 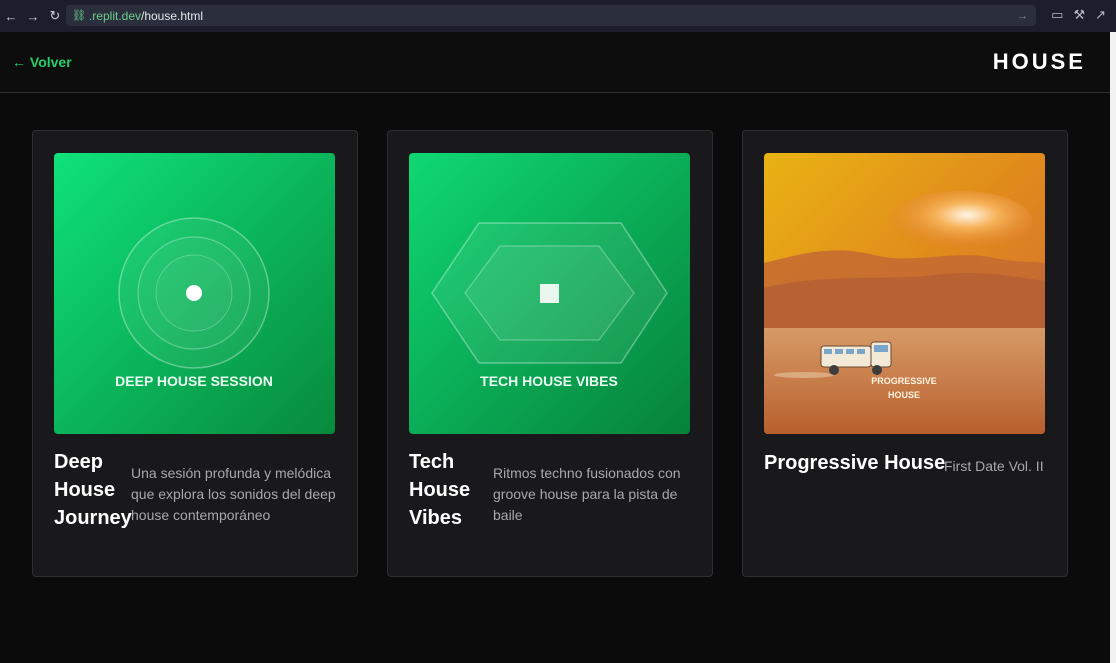 What do you see at coordinates (904, 395) in the screenshot?
I see `album-cover-label-line2: HOUSE` at bounding box center [904, 395].